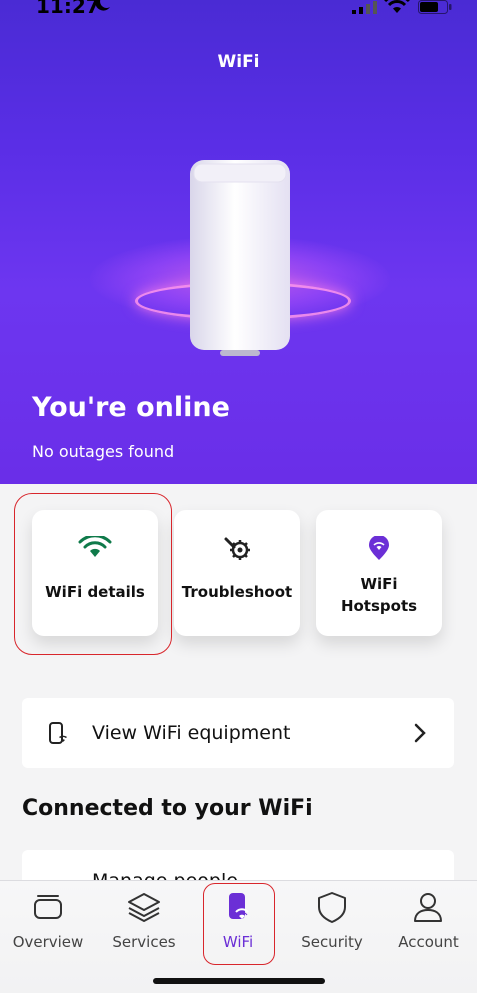  I want to click on tab-account-label: Account, so click(428, 942).